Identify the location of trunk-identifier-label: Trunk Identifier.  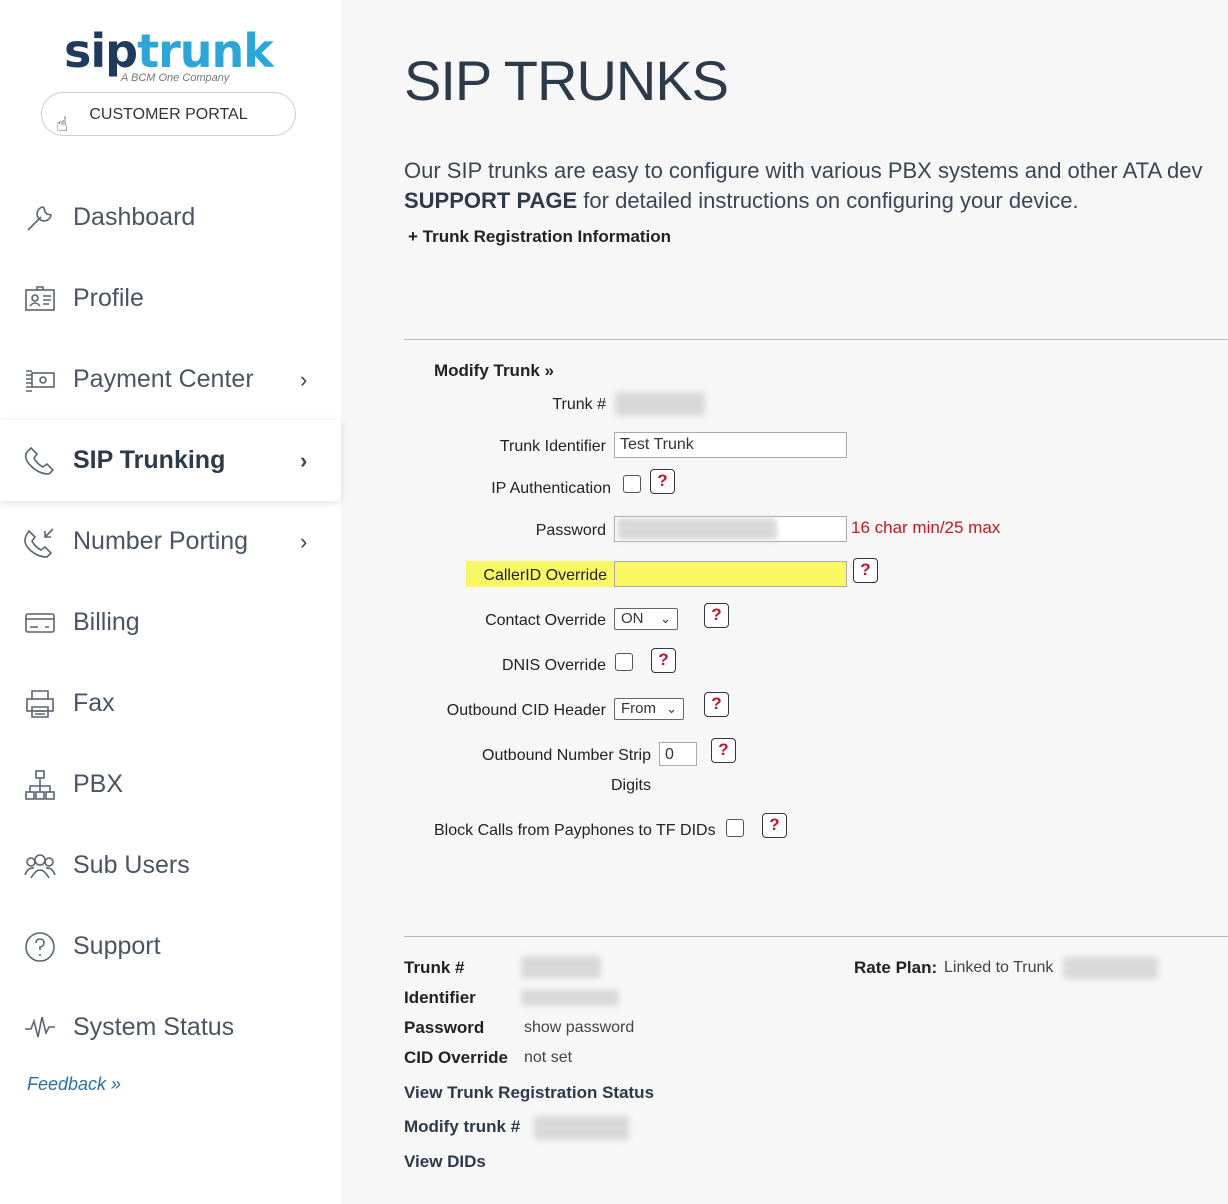
(552, 446).